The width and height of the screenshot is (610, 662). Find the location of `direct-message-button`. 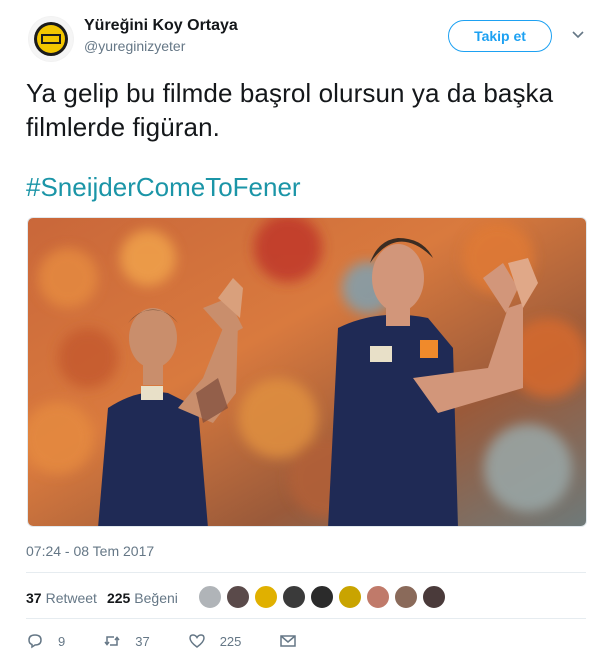

direct-message-button is located at coordinates (295, 641).